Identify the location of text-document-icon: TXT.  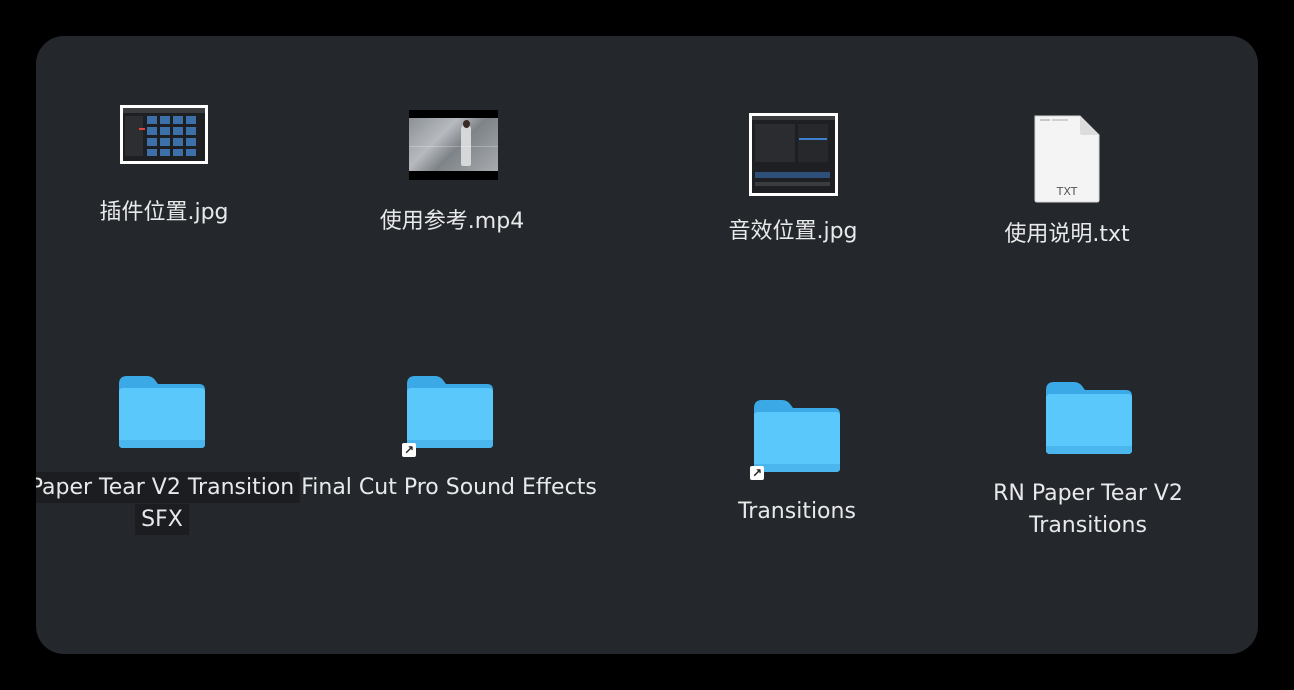
(1067, 159).